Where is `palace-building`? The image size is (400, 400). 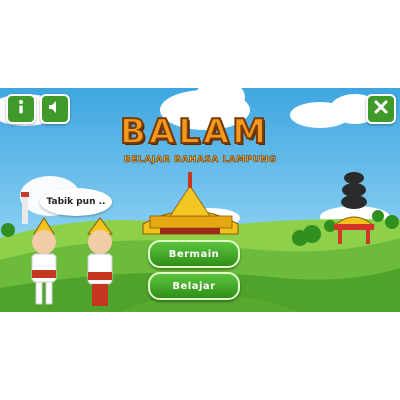
palace-building is located at coordinates (190, 203).